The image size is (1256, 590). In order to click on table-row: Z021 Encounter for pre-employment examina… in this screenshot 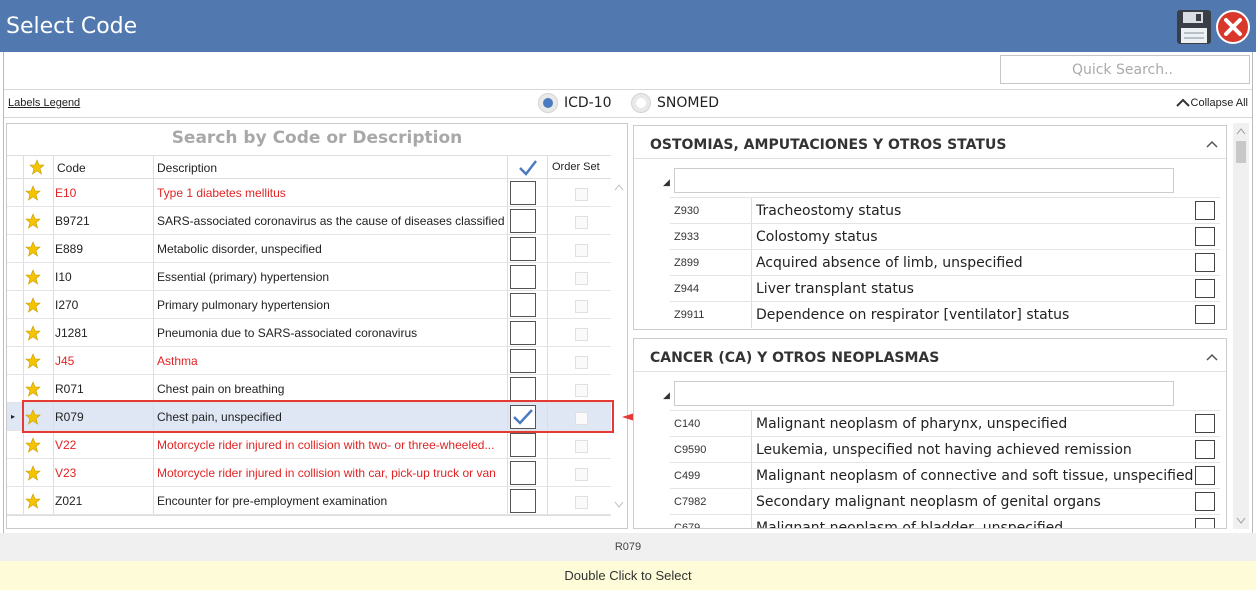, I will do `click(309, 501)`.